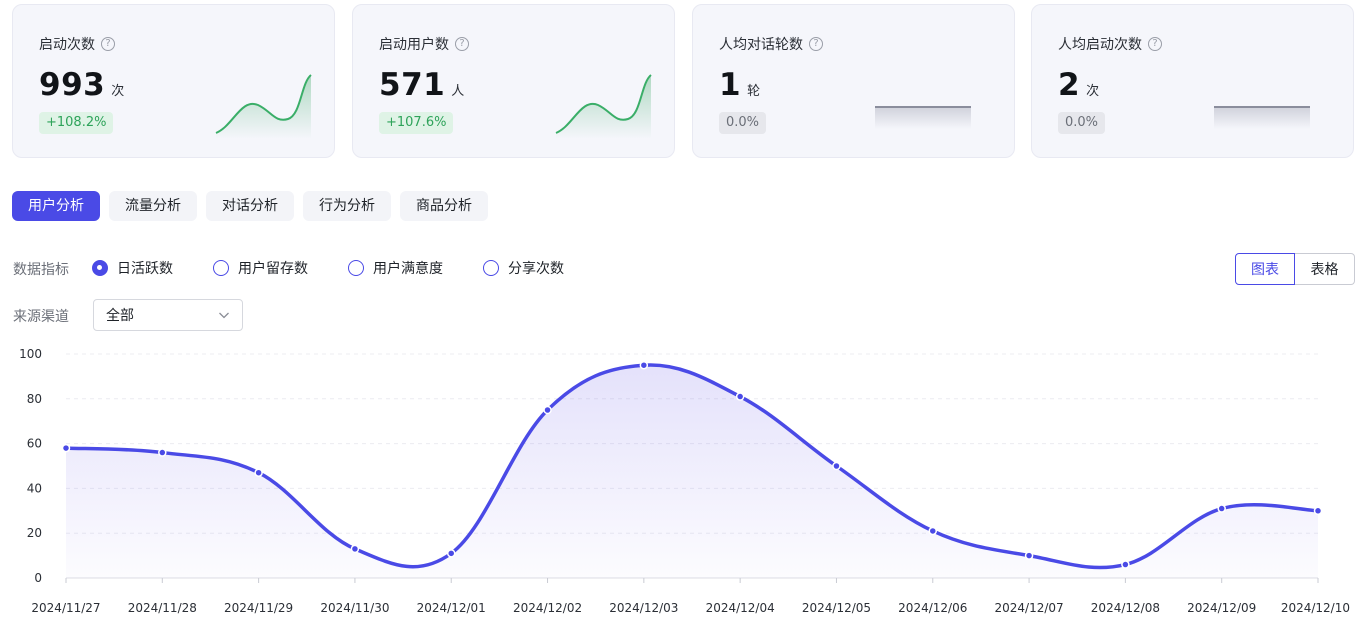  I want to click on card-launch-users: 启动用户数 ? 571 人 +107.6%, so click(513, 81).